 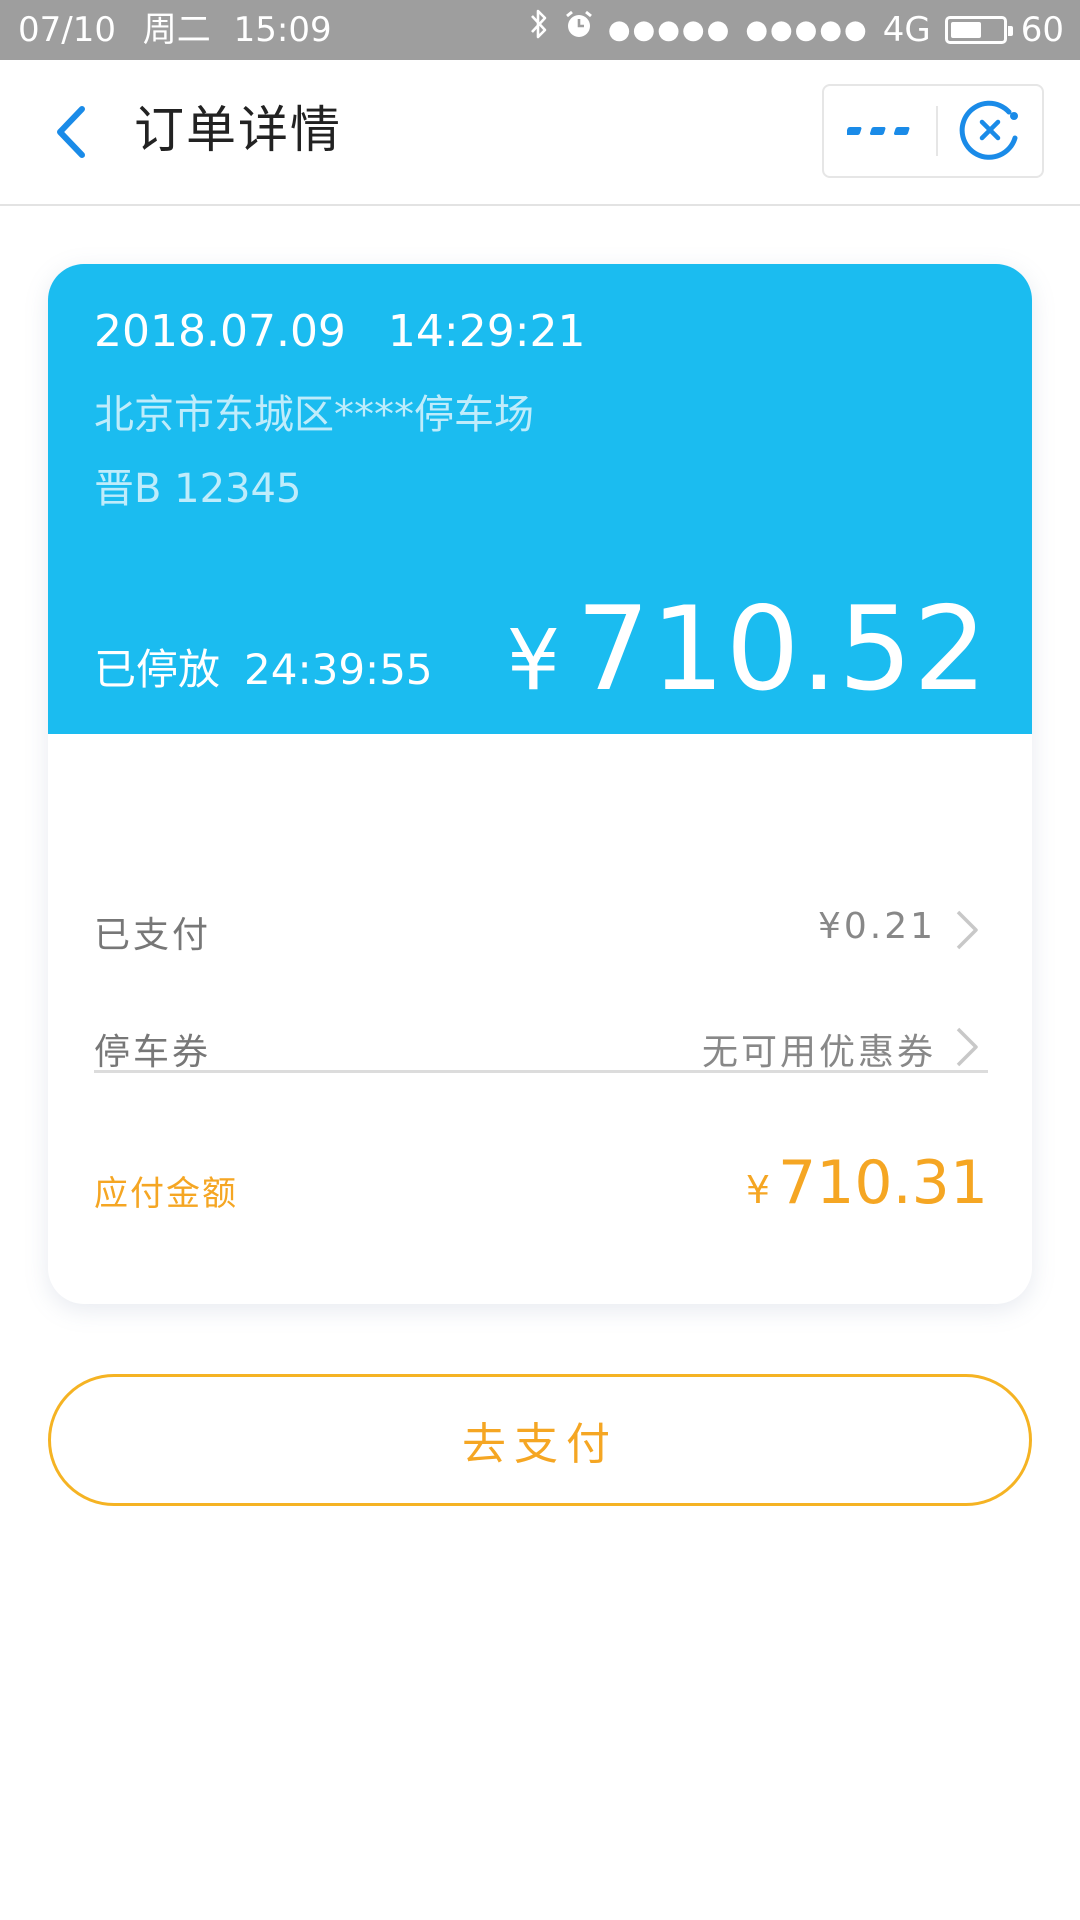 What do you see at coordinates (533, 660) in the screenshot?
I see `total-currency: ¥` at bounding box center [533, 660].